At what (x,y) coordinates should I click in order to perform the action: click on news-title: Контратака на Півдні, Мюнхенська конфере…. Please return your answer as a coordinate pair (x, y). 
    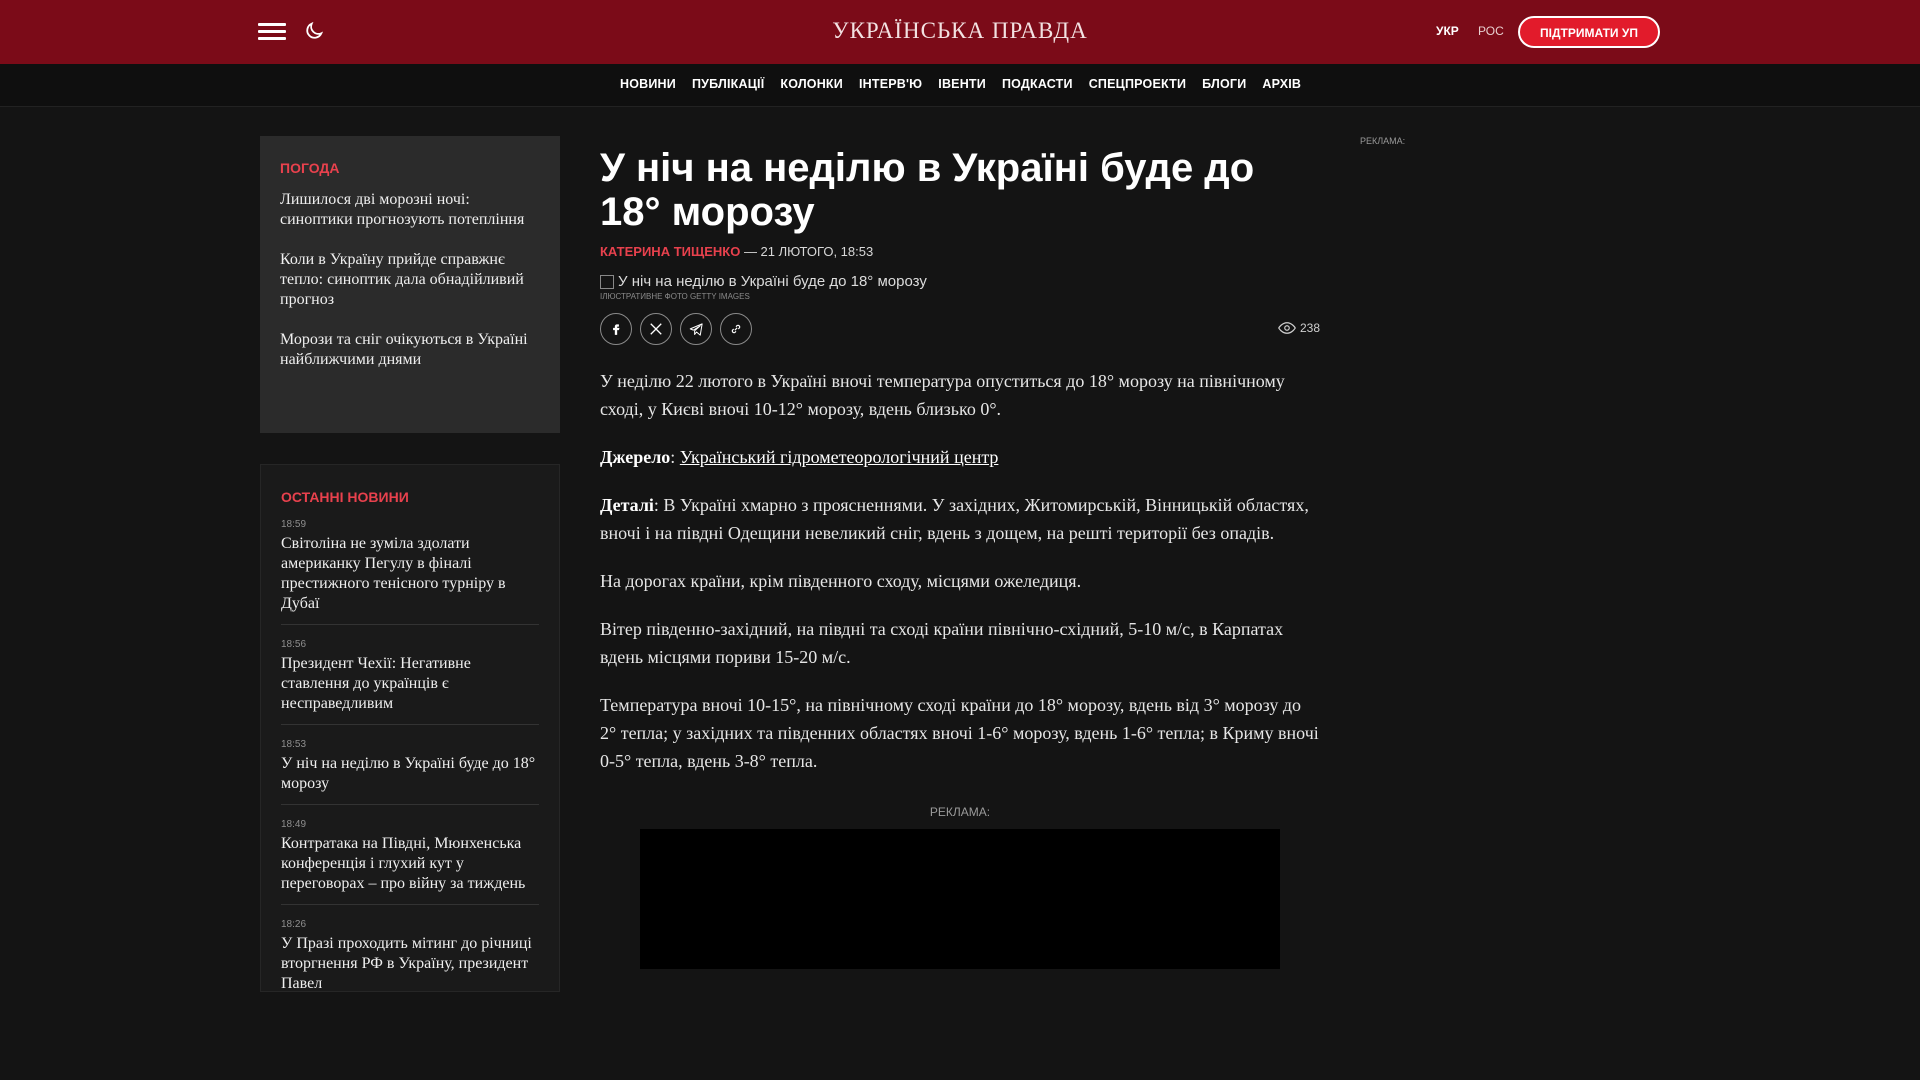
    Looking at the image, I should click on (410, 864).